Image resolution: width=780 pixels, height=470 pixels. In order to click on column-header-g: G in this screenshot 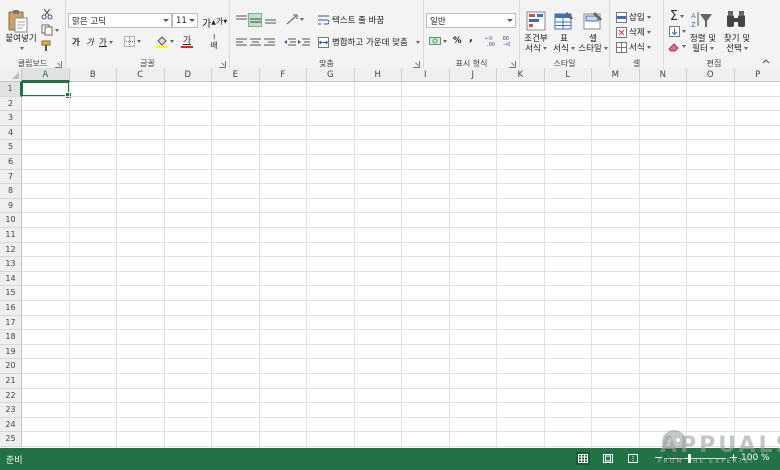, I will do `click(331, 75)`.